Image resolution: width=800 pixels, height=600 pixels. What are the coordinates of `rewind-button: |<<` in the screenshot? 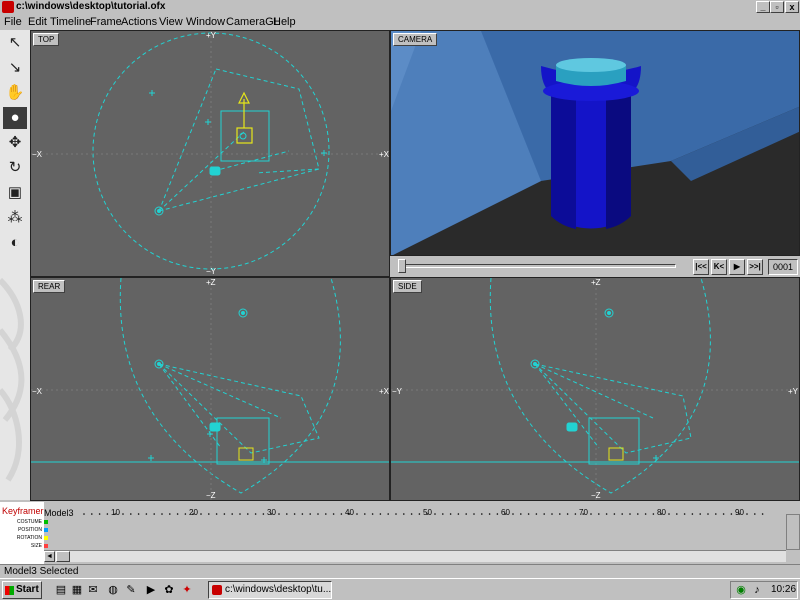 It's located at (701, 267).